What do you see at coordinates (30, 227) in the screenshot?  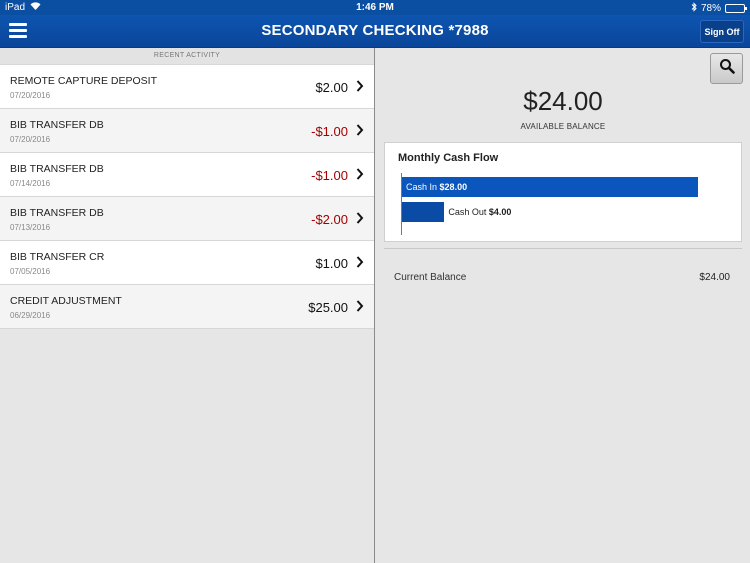 I see `activity-date: 07/13/2016` at bounding box center [30, 227].